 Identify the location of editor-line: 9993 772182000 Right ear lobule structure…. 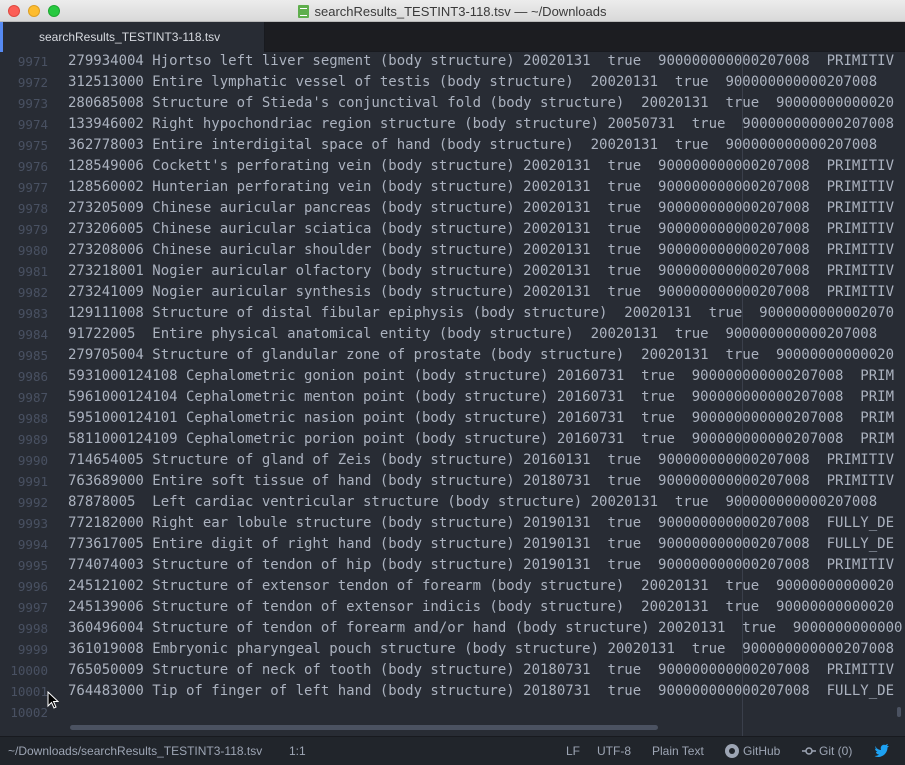
(452, 524).